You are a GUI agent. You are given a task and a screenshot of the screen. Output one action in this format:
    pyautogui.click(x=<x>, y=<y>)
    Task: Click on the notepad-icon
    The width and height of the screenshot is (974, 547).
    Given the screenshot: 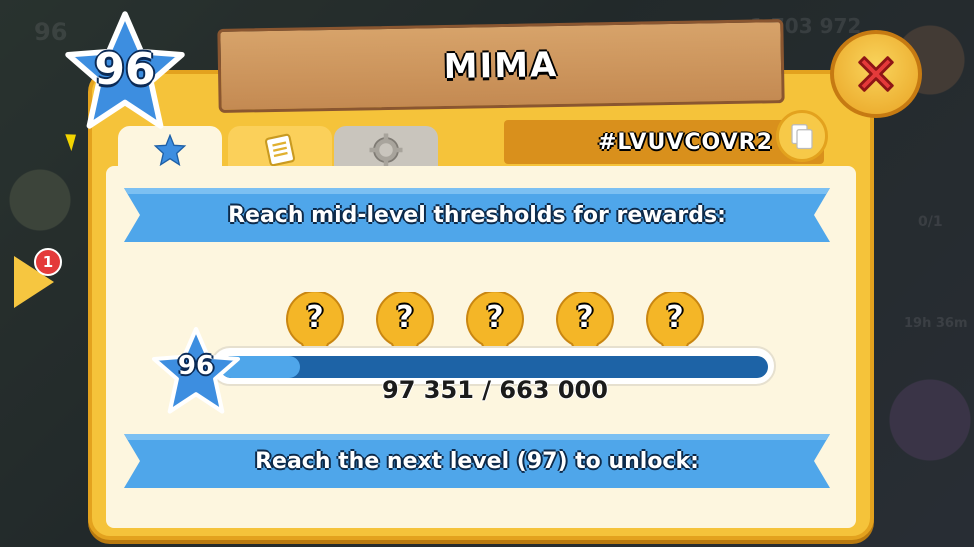 What is the action you would take?
    pyautogui.click(x=280, y=150)
    